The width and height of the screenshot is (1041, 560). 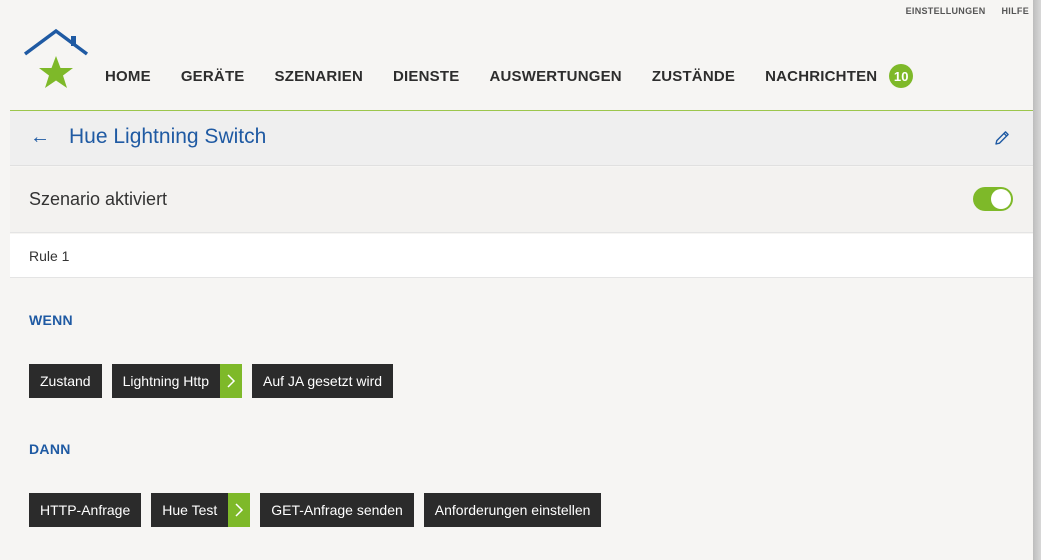 I want to click on settings-link: EINSTELLUNGEN, so click(x=946, y=11).